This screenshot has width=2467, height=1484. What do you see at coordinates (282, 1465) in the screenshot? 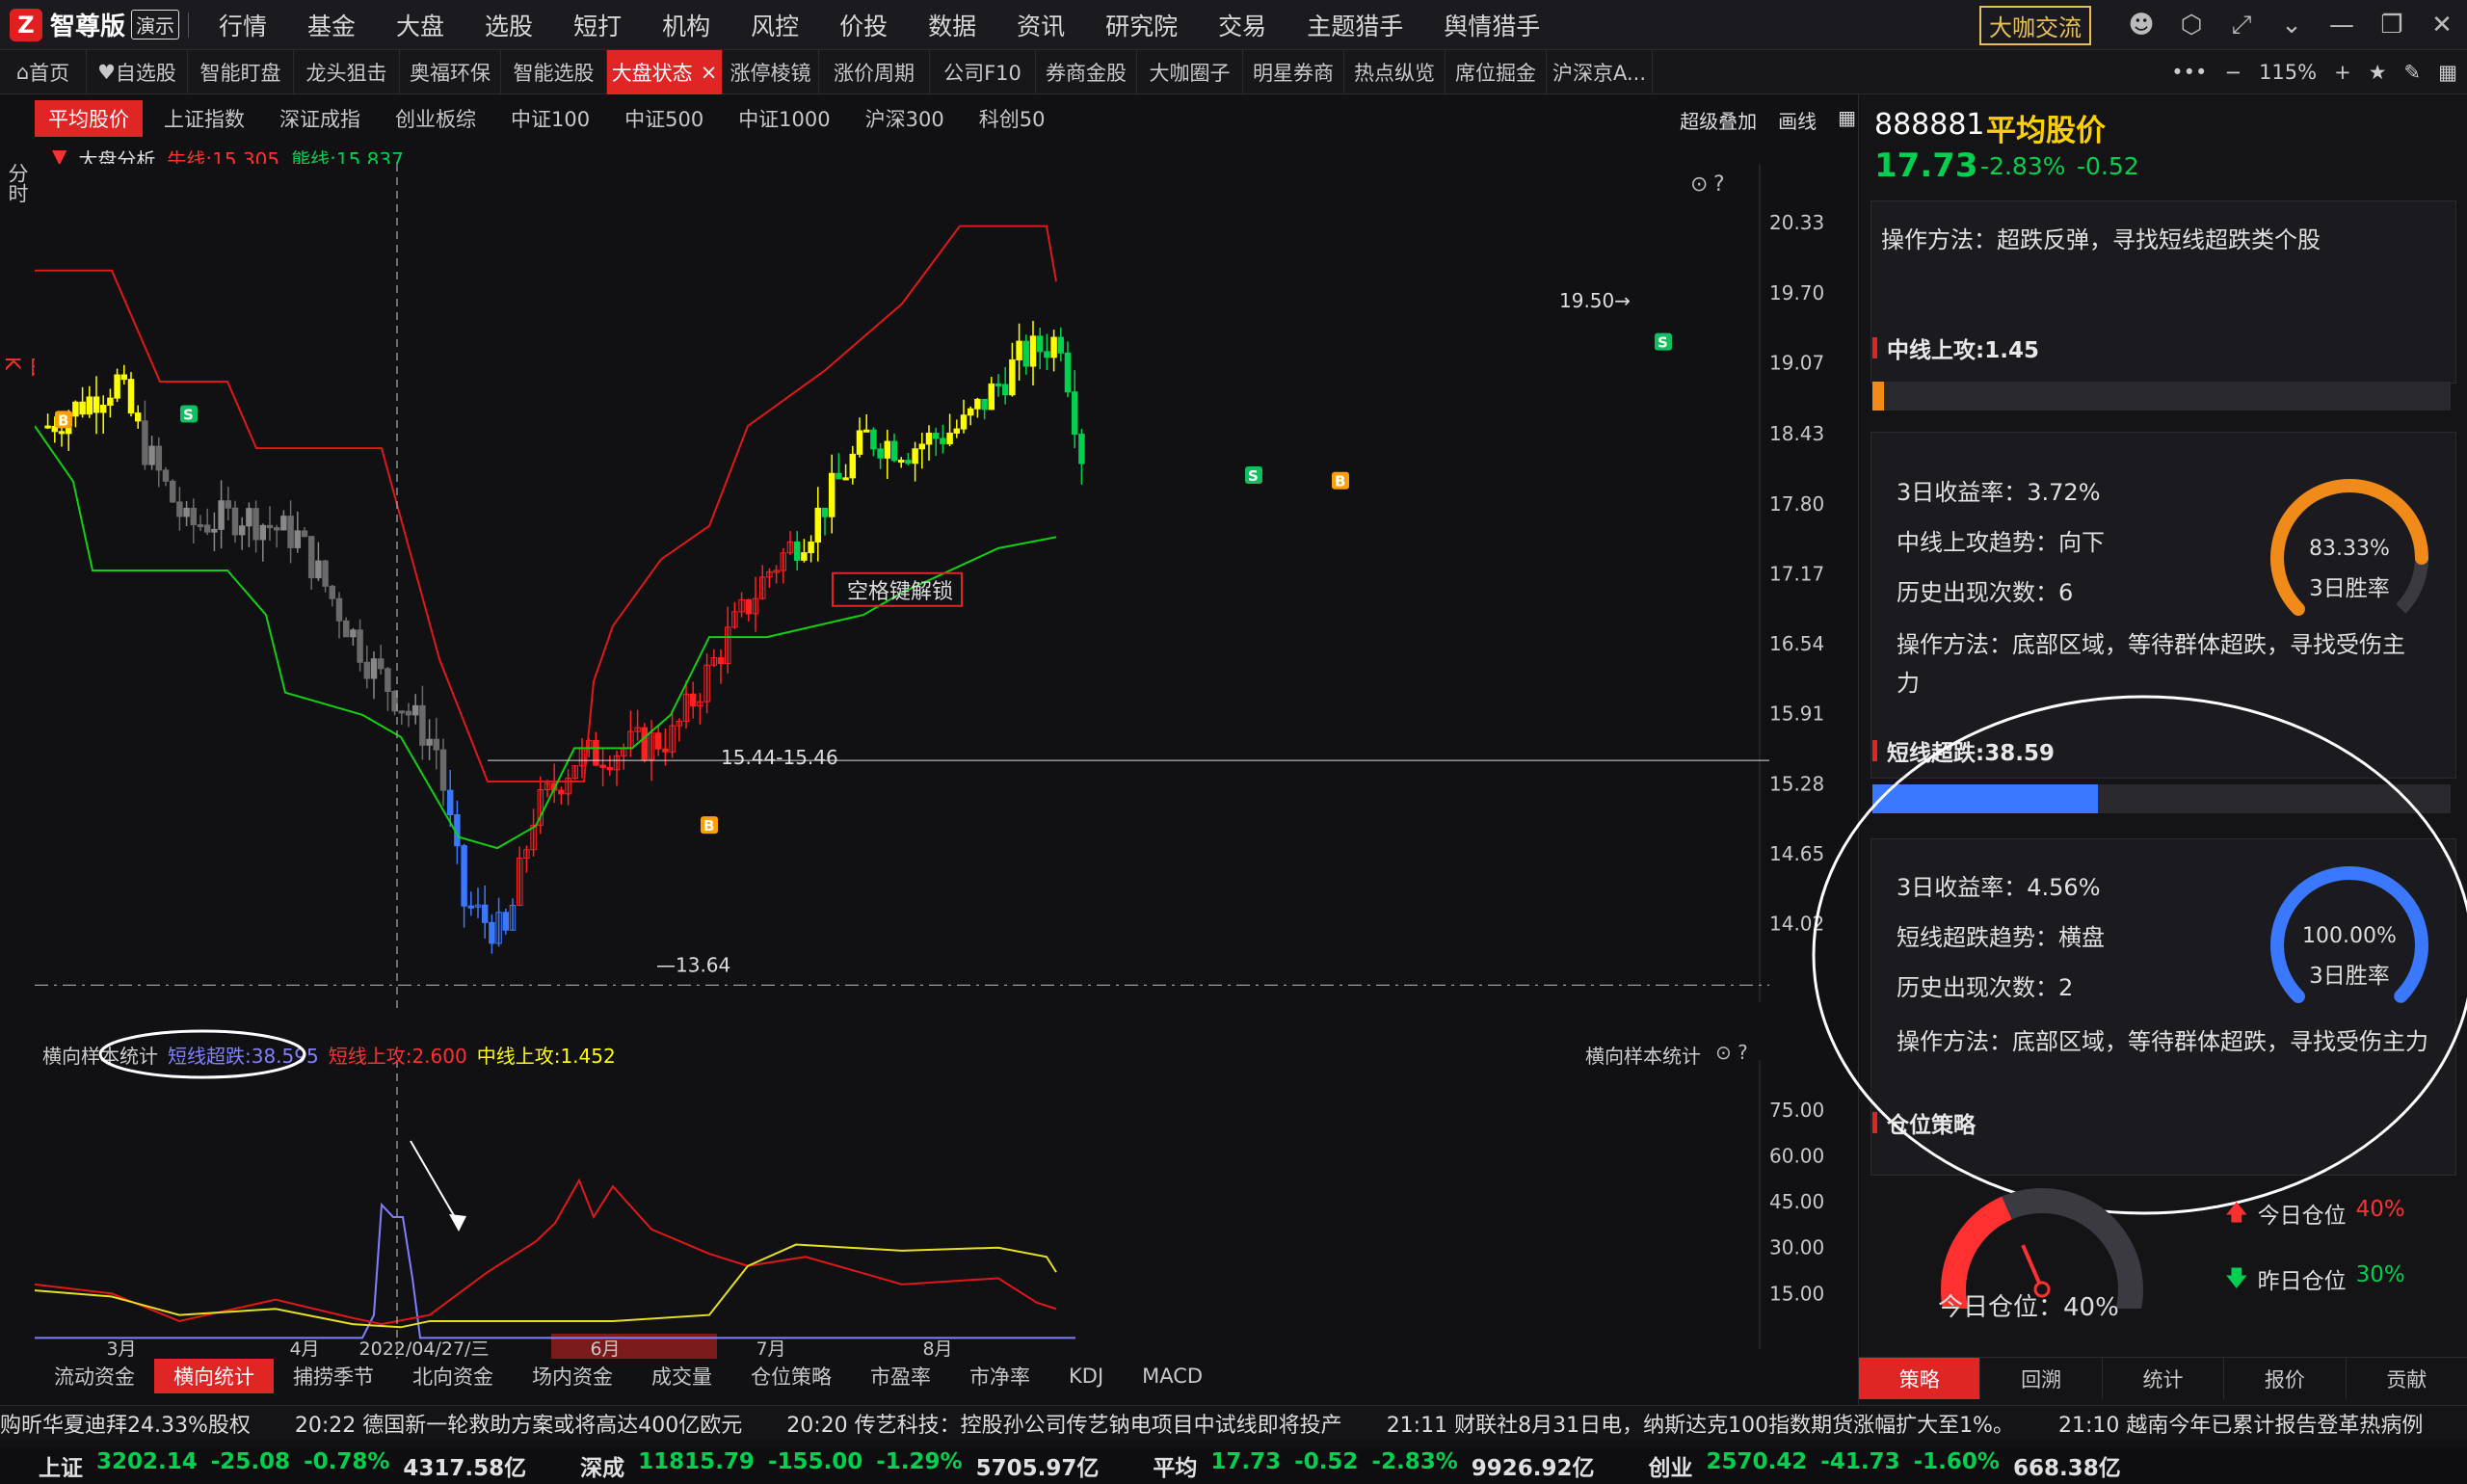
I see `index-status-0: 上证 3202.14 -25.08 -0.78% 4317.58亿` at bounding box center [282, 1465].